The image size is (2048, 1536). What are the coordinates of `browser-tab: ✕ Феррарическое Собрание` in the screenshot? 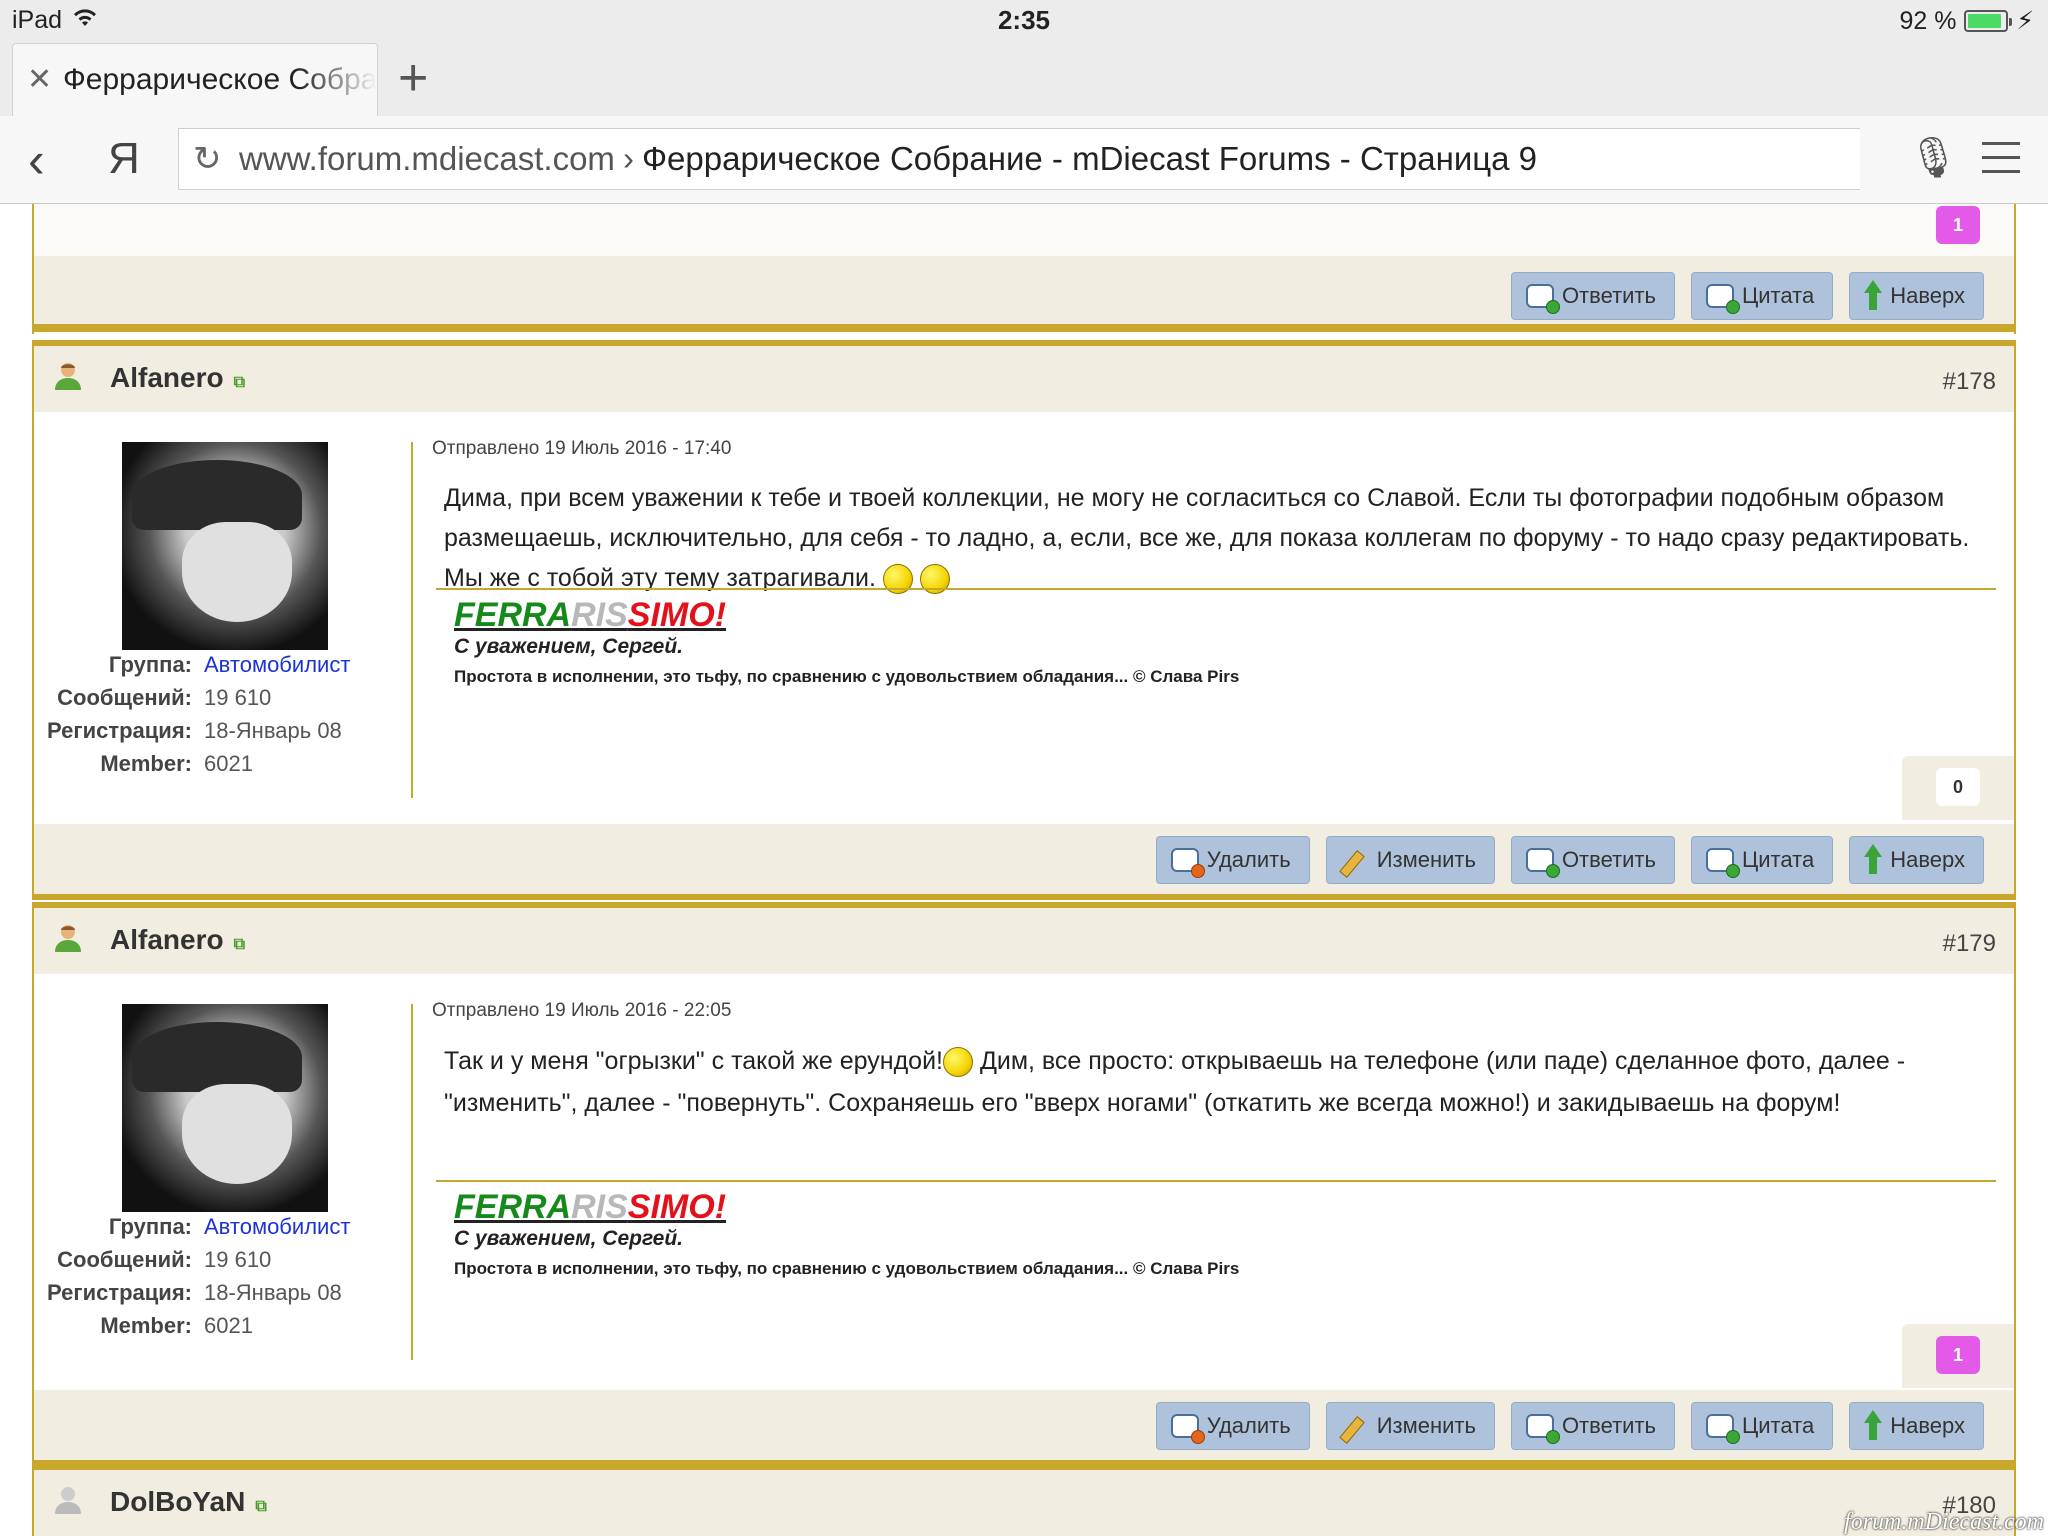 It's located at (195, 80).